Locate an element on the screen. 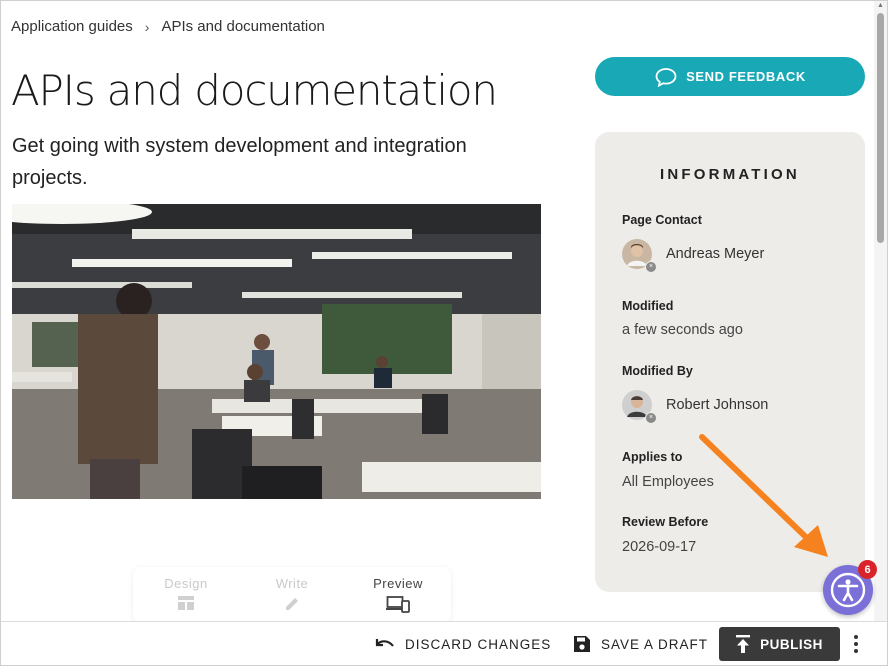 The image size is (888, 666). bottom-toolbar: DISCARD CHANGES SAVE A DRAFT PUBLISH is located at coordinates (444, 643).